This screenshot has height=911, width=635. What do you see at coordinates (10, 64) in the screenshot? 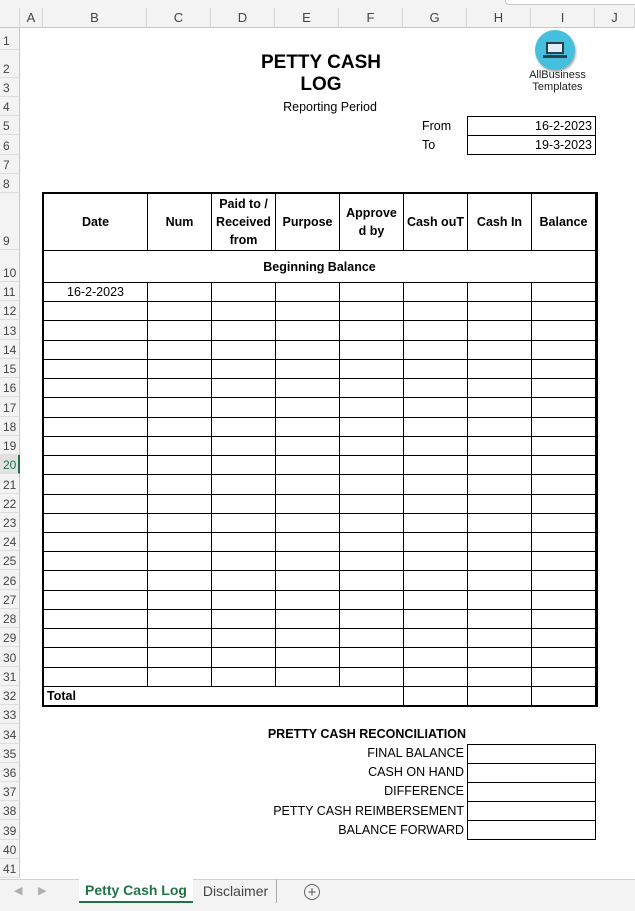
I see `row-header-2: 2` at bounding box center [10, 64].